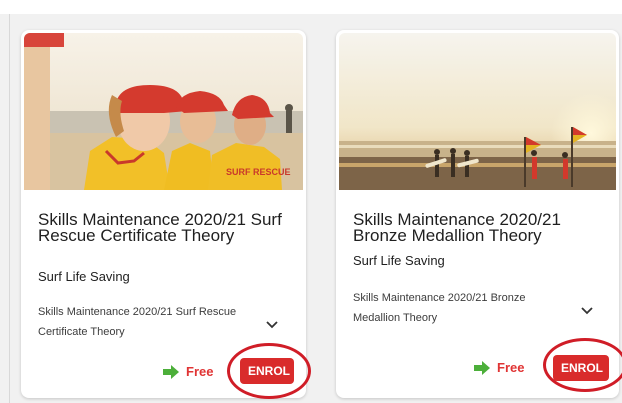  Describe the element at coordinates (9, 208) in the screenshot. I see `left-divider` at that location.